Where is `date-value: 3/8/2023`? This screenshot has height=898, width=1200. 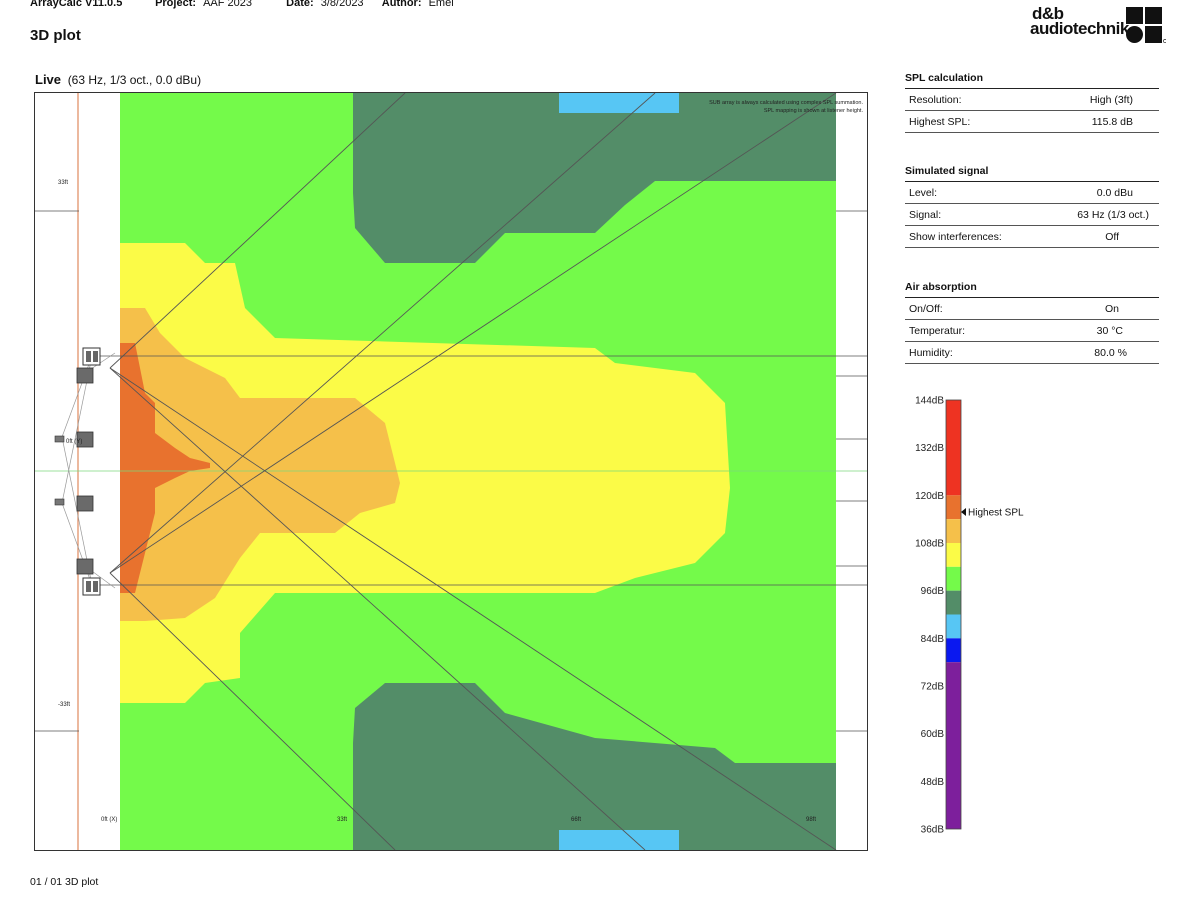 date-value: 3/8/2023 is located at coordinates (342, 4).